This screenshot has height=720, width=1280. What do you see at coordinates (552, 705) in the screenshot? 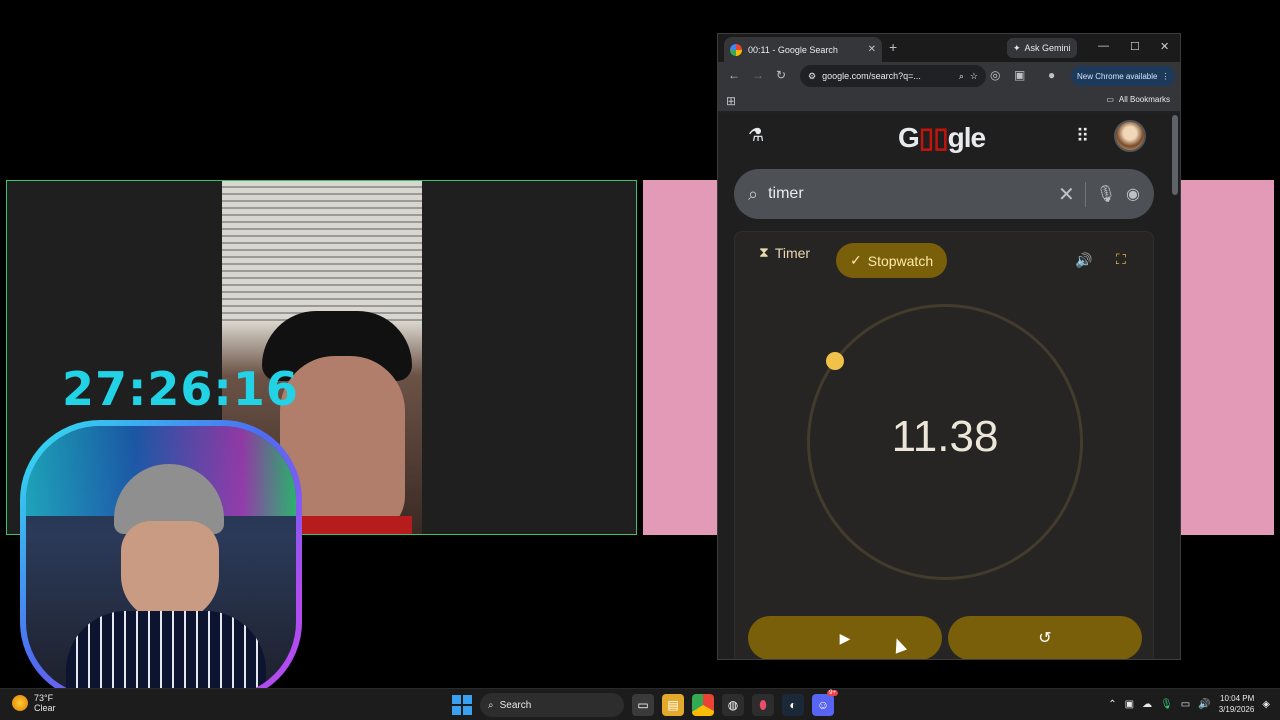
I see `taskbar-search: ⌕ Search` at bounding box center [552, 705].